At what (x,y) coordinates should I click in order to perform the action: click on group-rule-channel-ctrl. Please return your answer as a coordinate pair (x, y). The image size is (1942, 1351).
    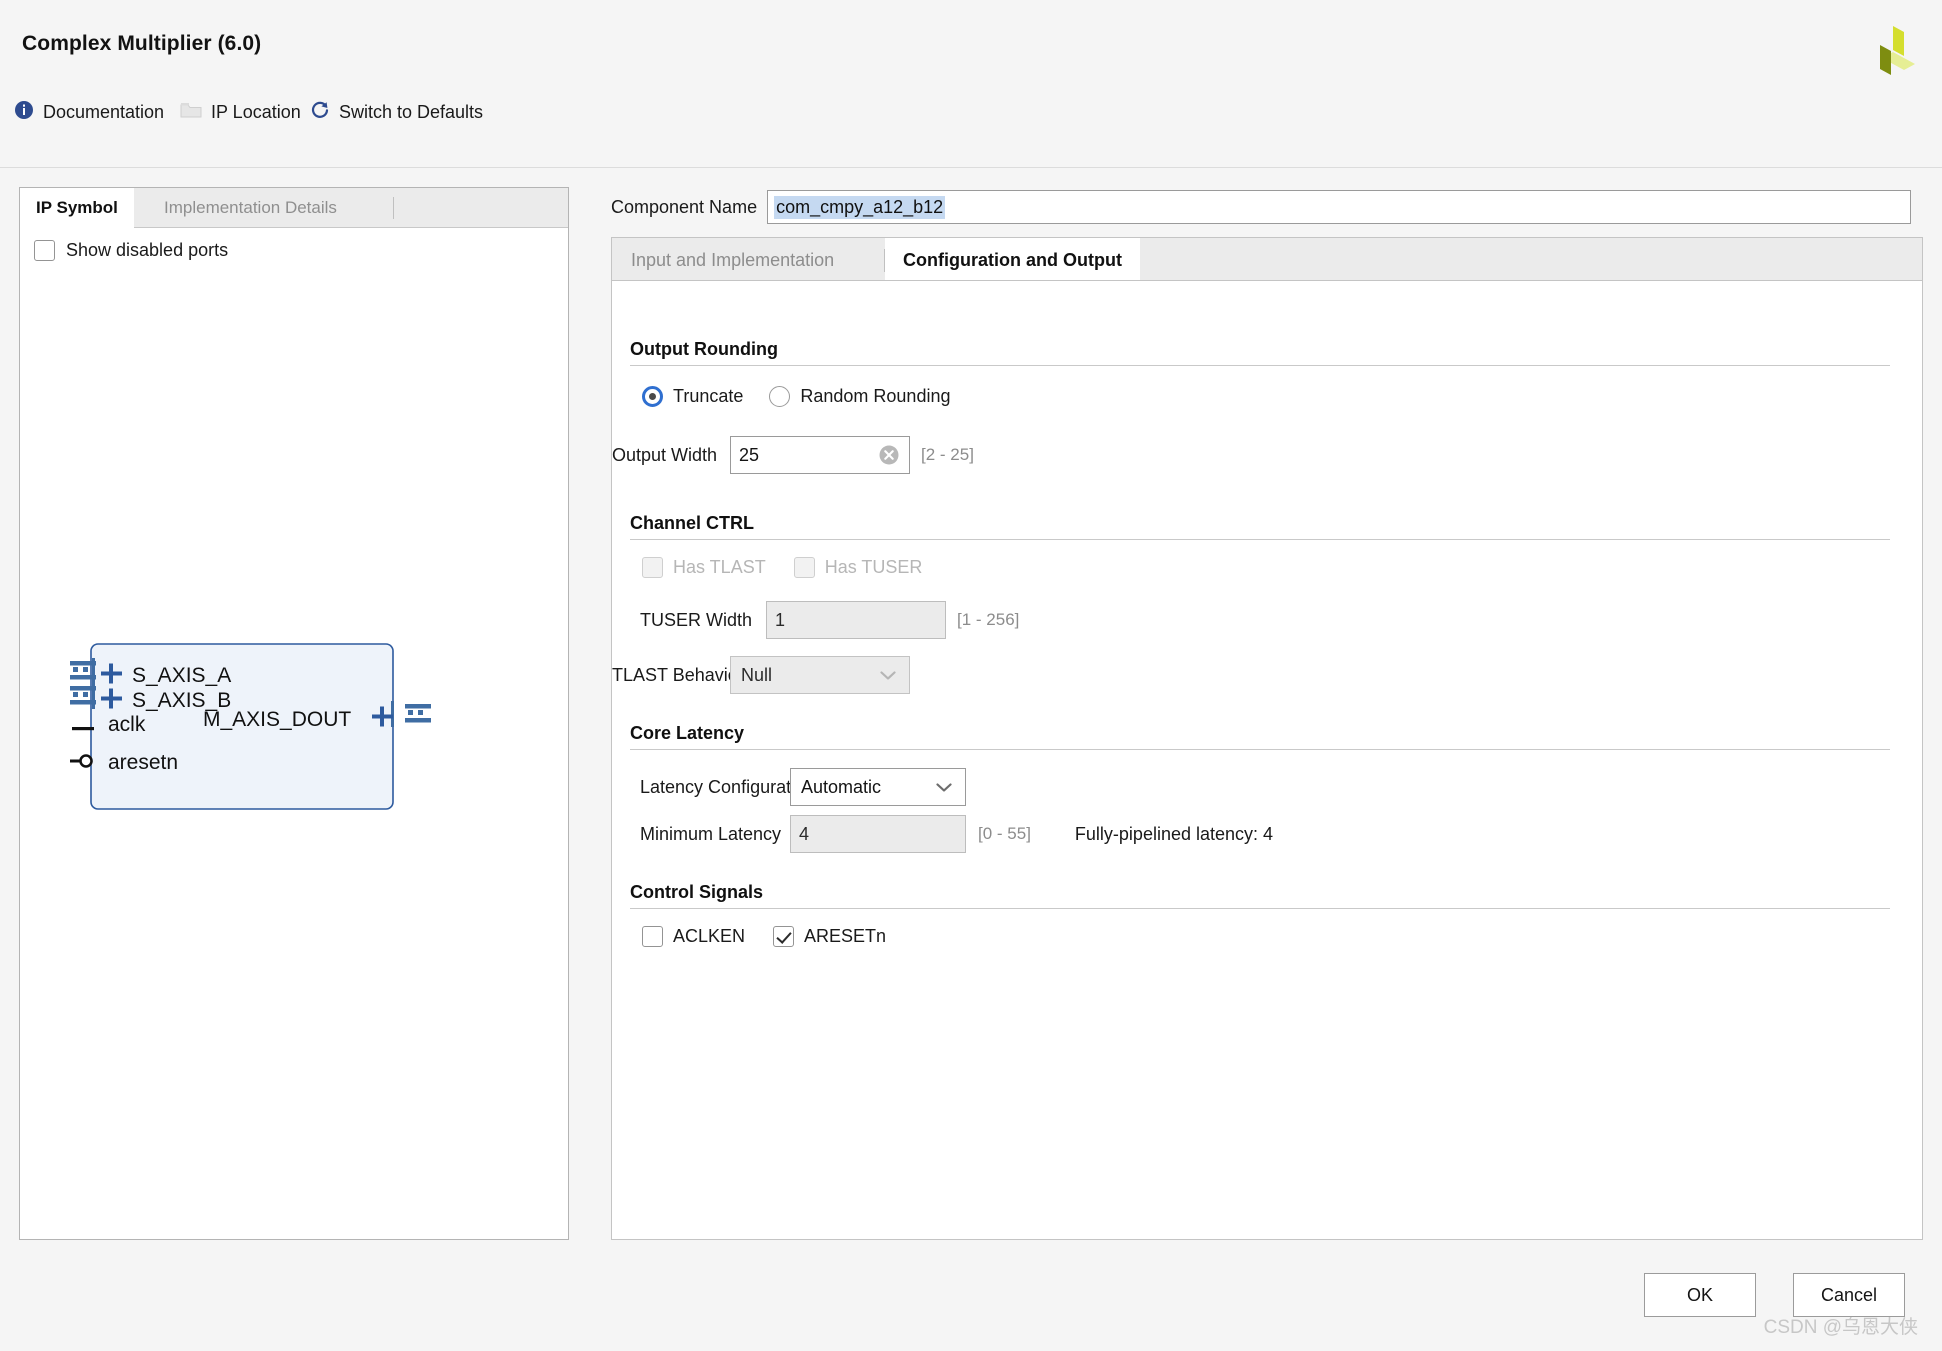
    Looking at the image, I should click on (1260, 539).